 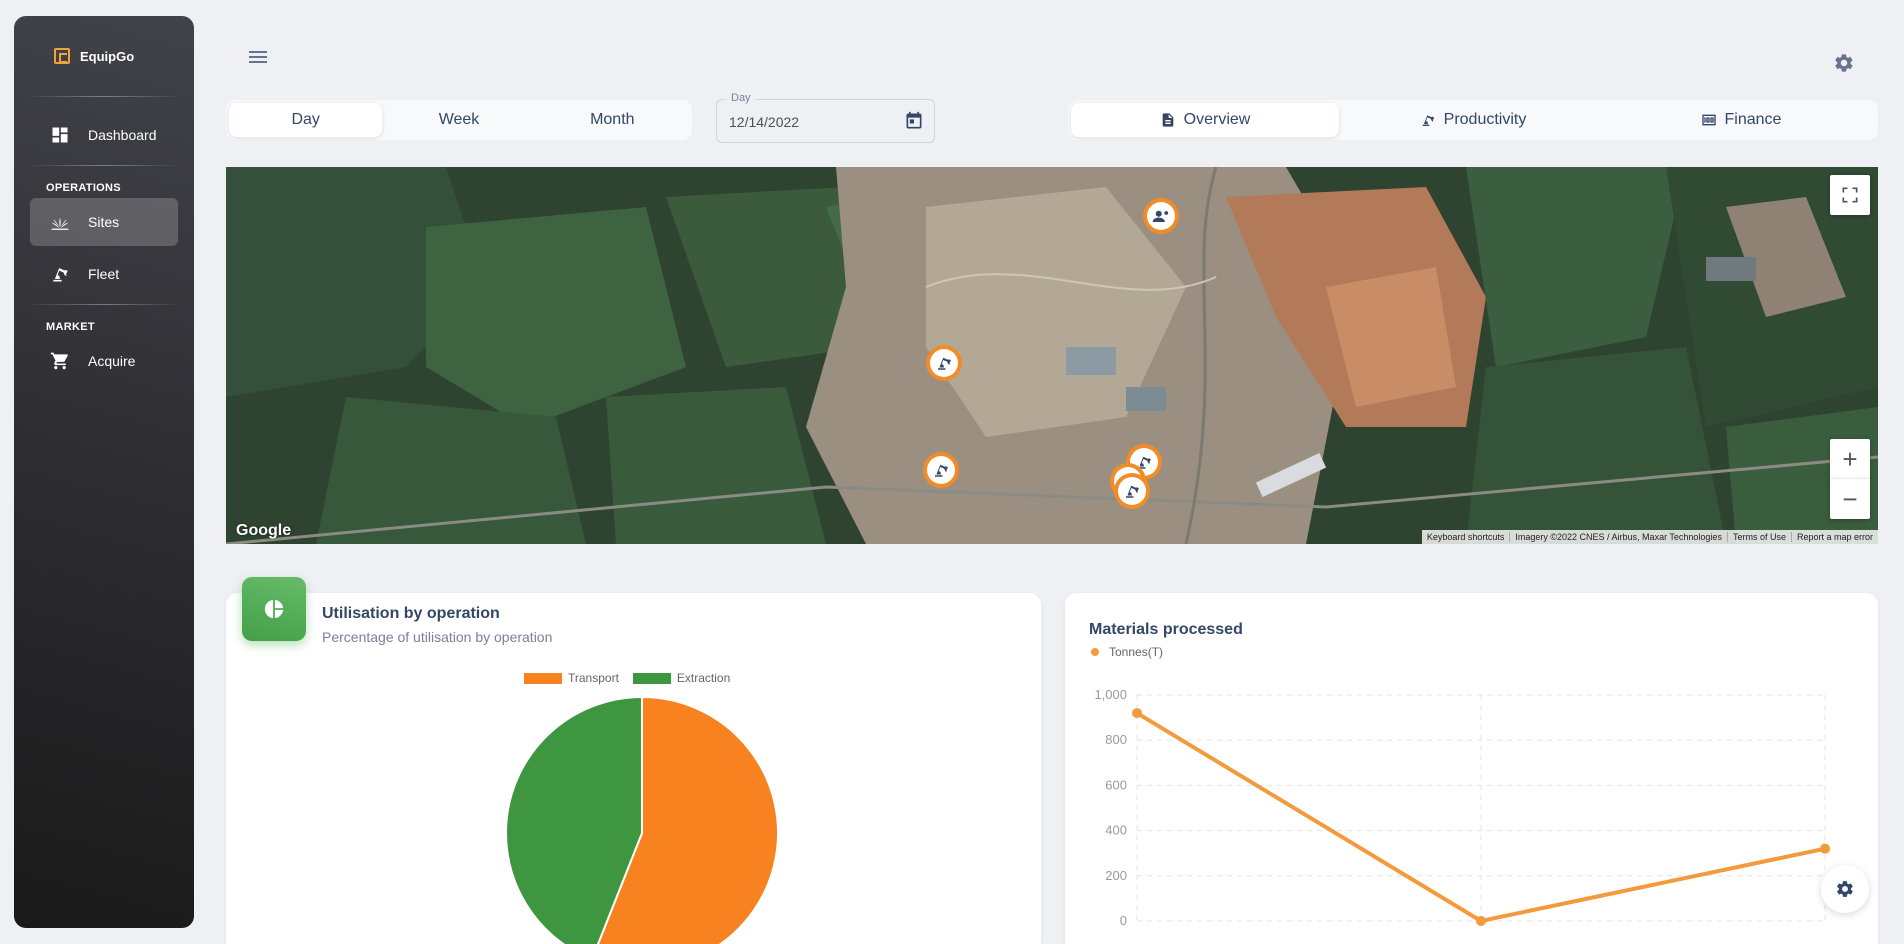 I want to click on brand: EquipGo, so click(x=104, y=56).